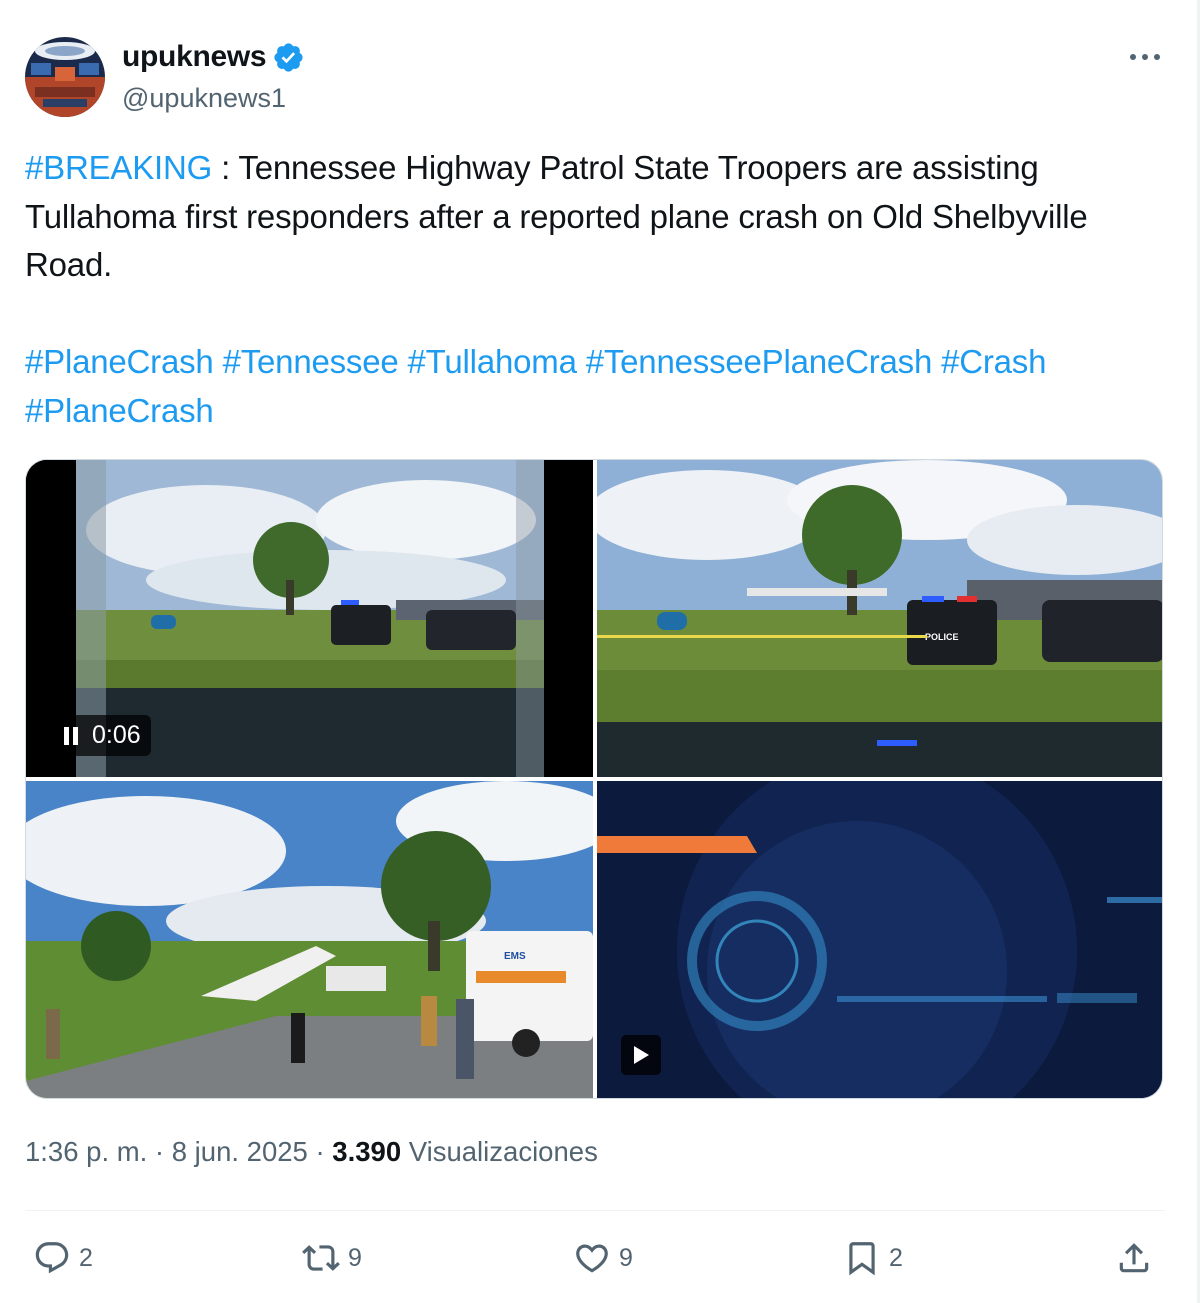 This screenshot has width=1200, height=1303. Describe the element at coordinates (626, 1257) in the screenshot. I see `like-count: 9` at that location.